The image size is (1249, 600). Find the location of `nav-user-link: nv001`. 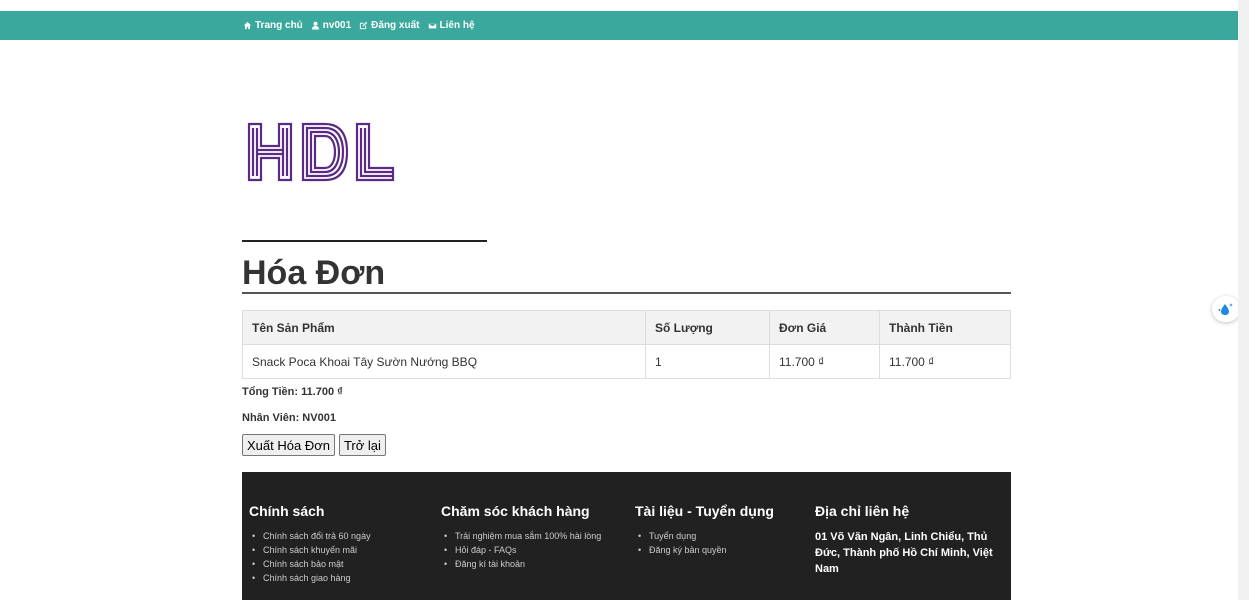

nav-user-link: nv001 is located at coordinates (331, 25).